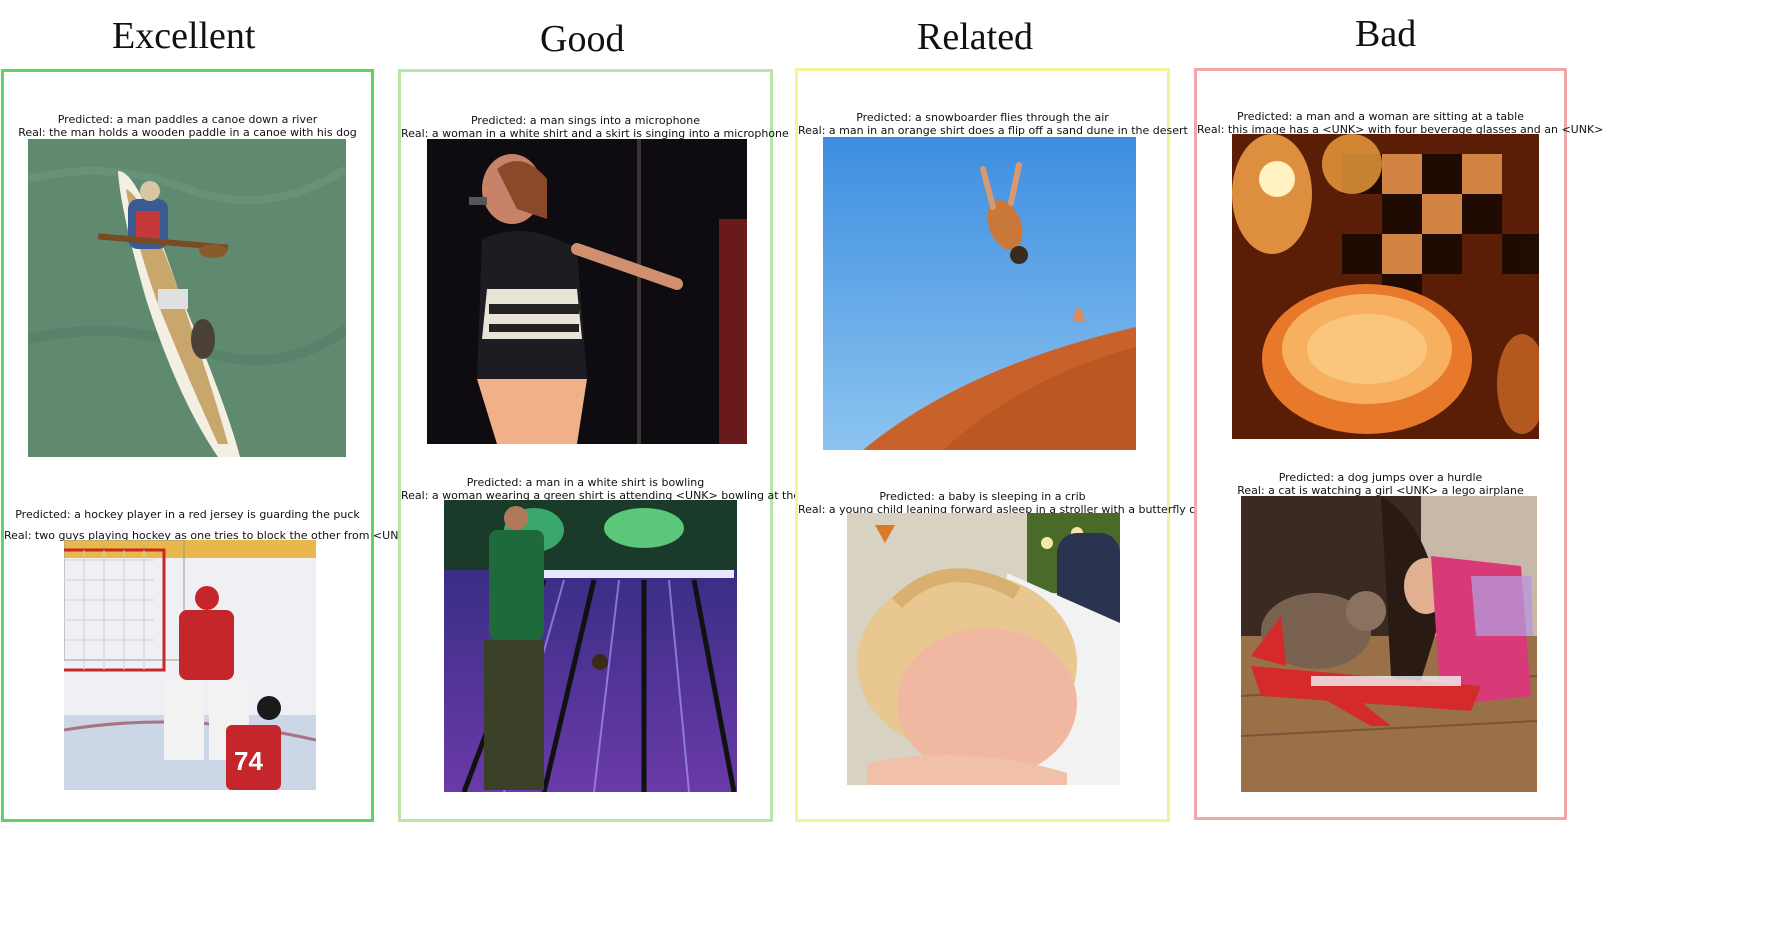  Describe the element at coordinates (1385, 286) in the screenshot. I see `chess-glasses-photo` at that location.